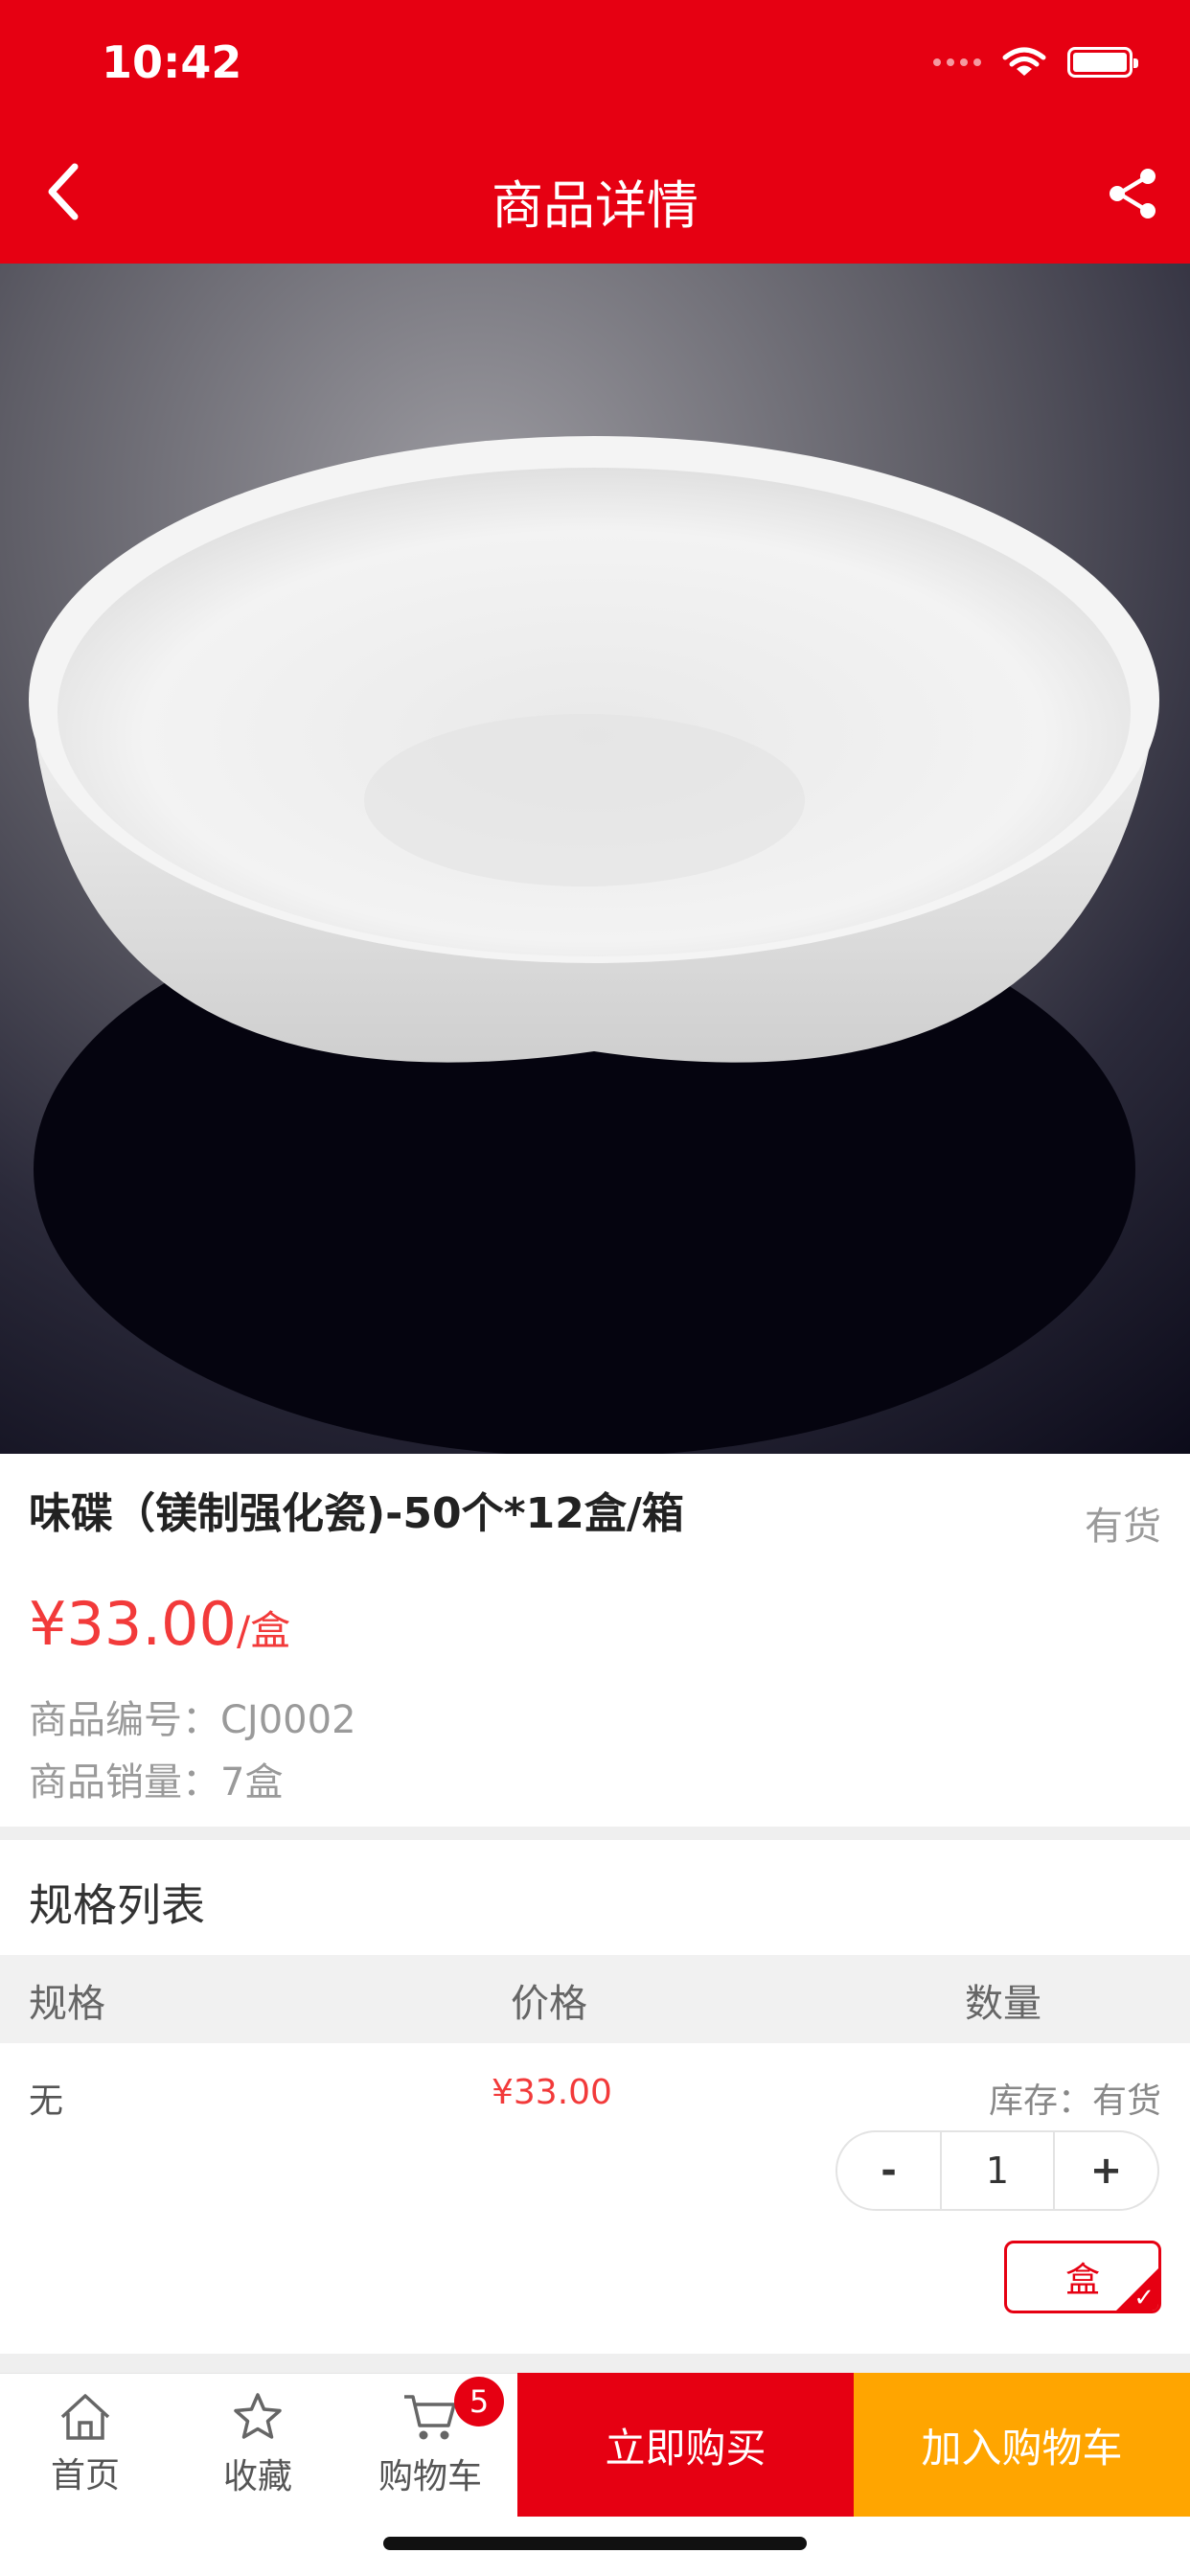  I want to click on spec-section-title: 规格列表, so click(117, 1905).